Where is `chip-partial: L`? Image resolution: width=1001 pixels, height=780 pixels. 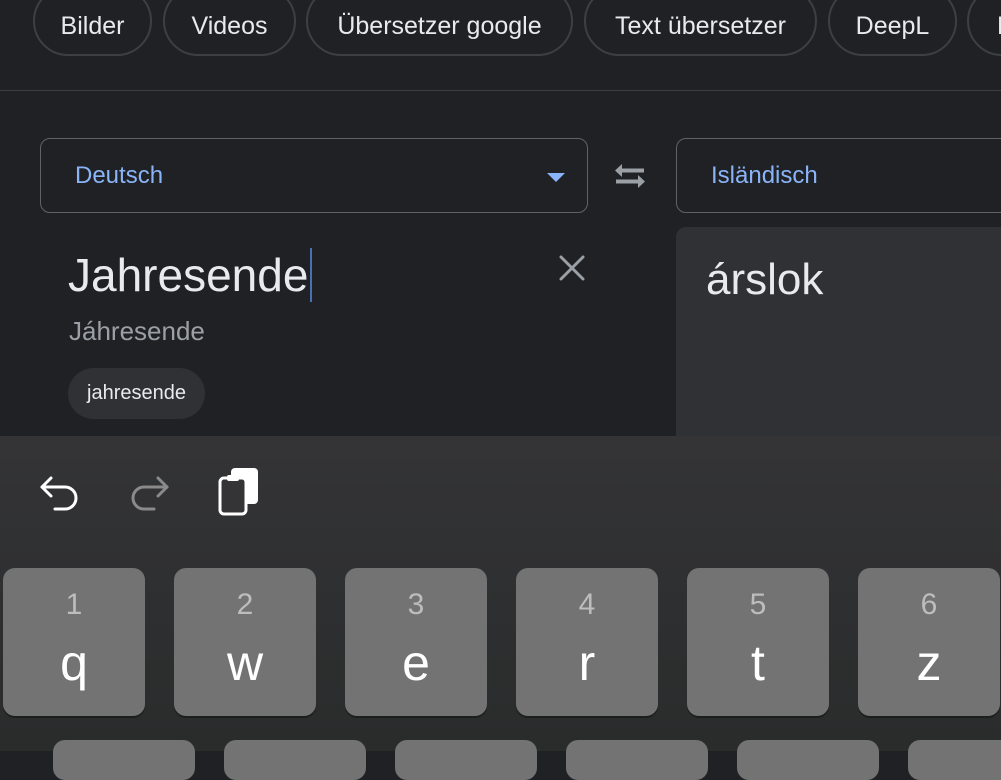 chip-partial: L is located at coordinates (984, 28).